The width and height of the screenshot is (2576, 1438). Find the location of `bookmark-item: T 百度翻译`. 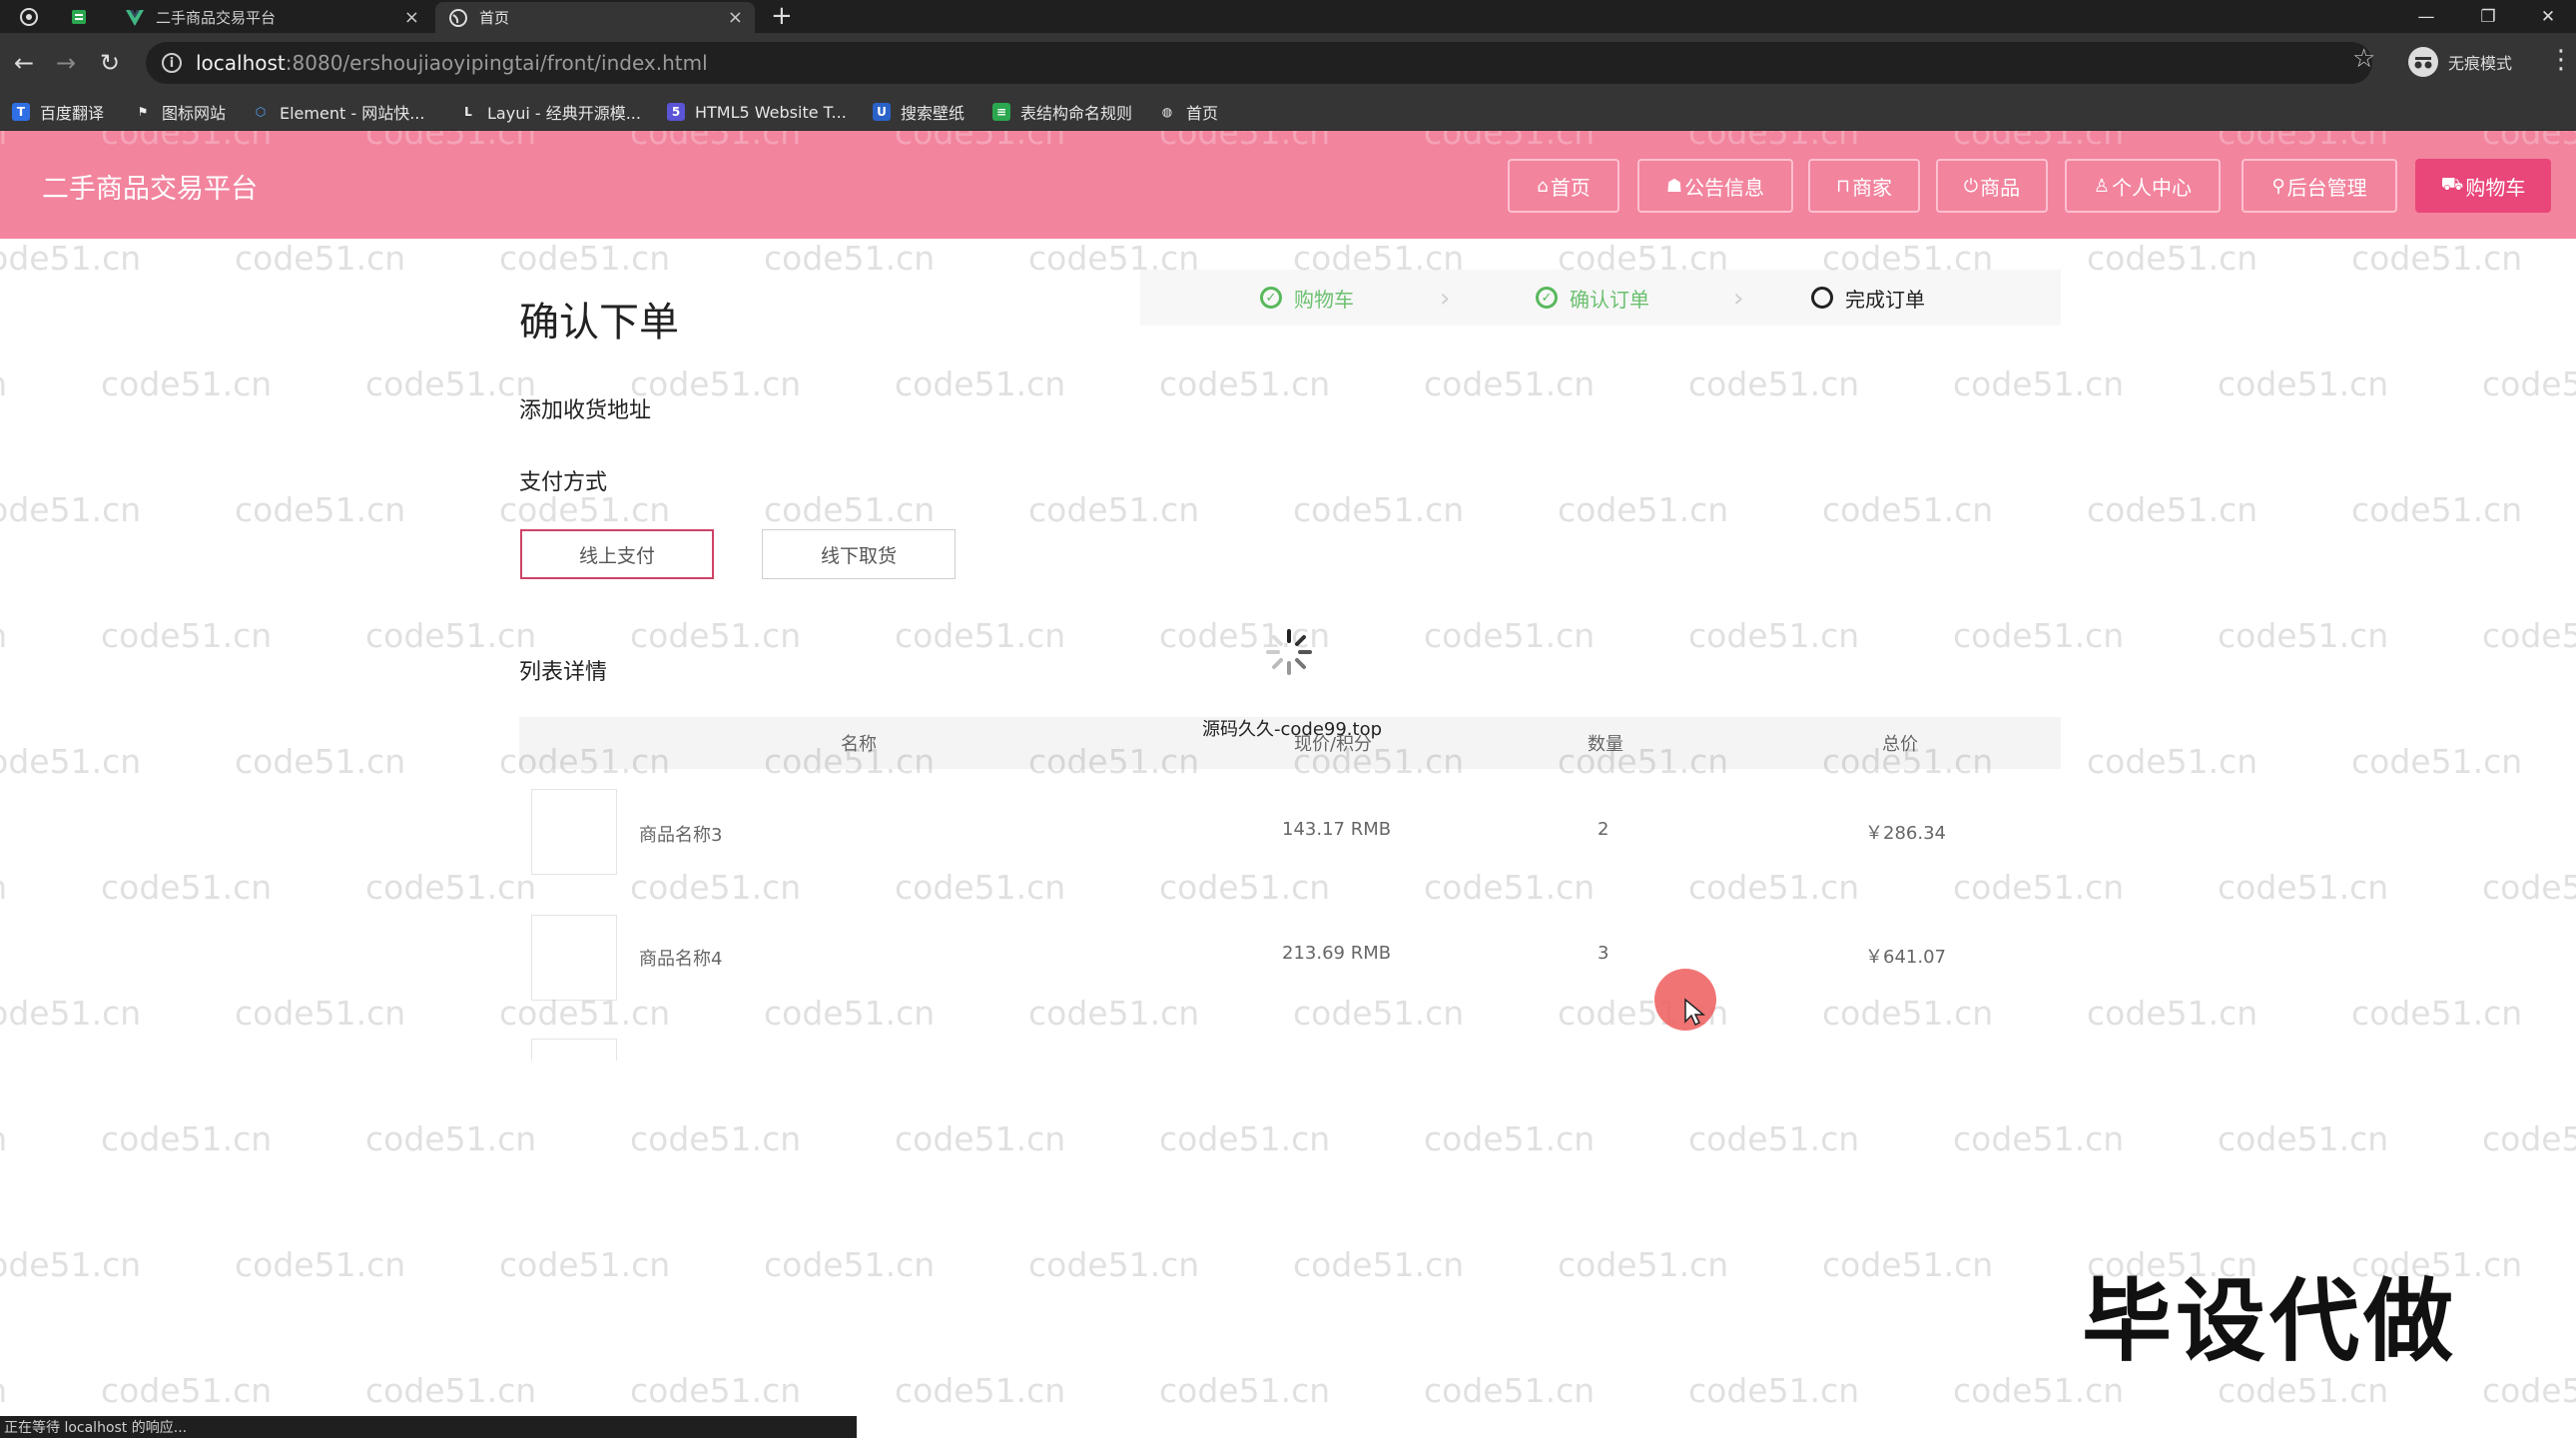

bookmark-item: T 百度翻译 is located at coordinates (58, 112).